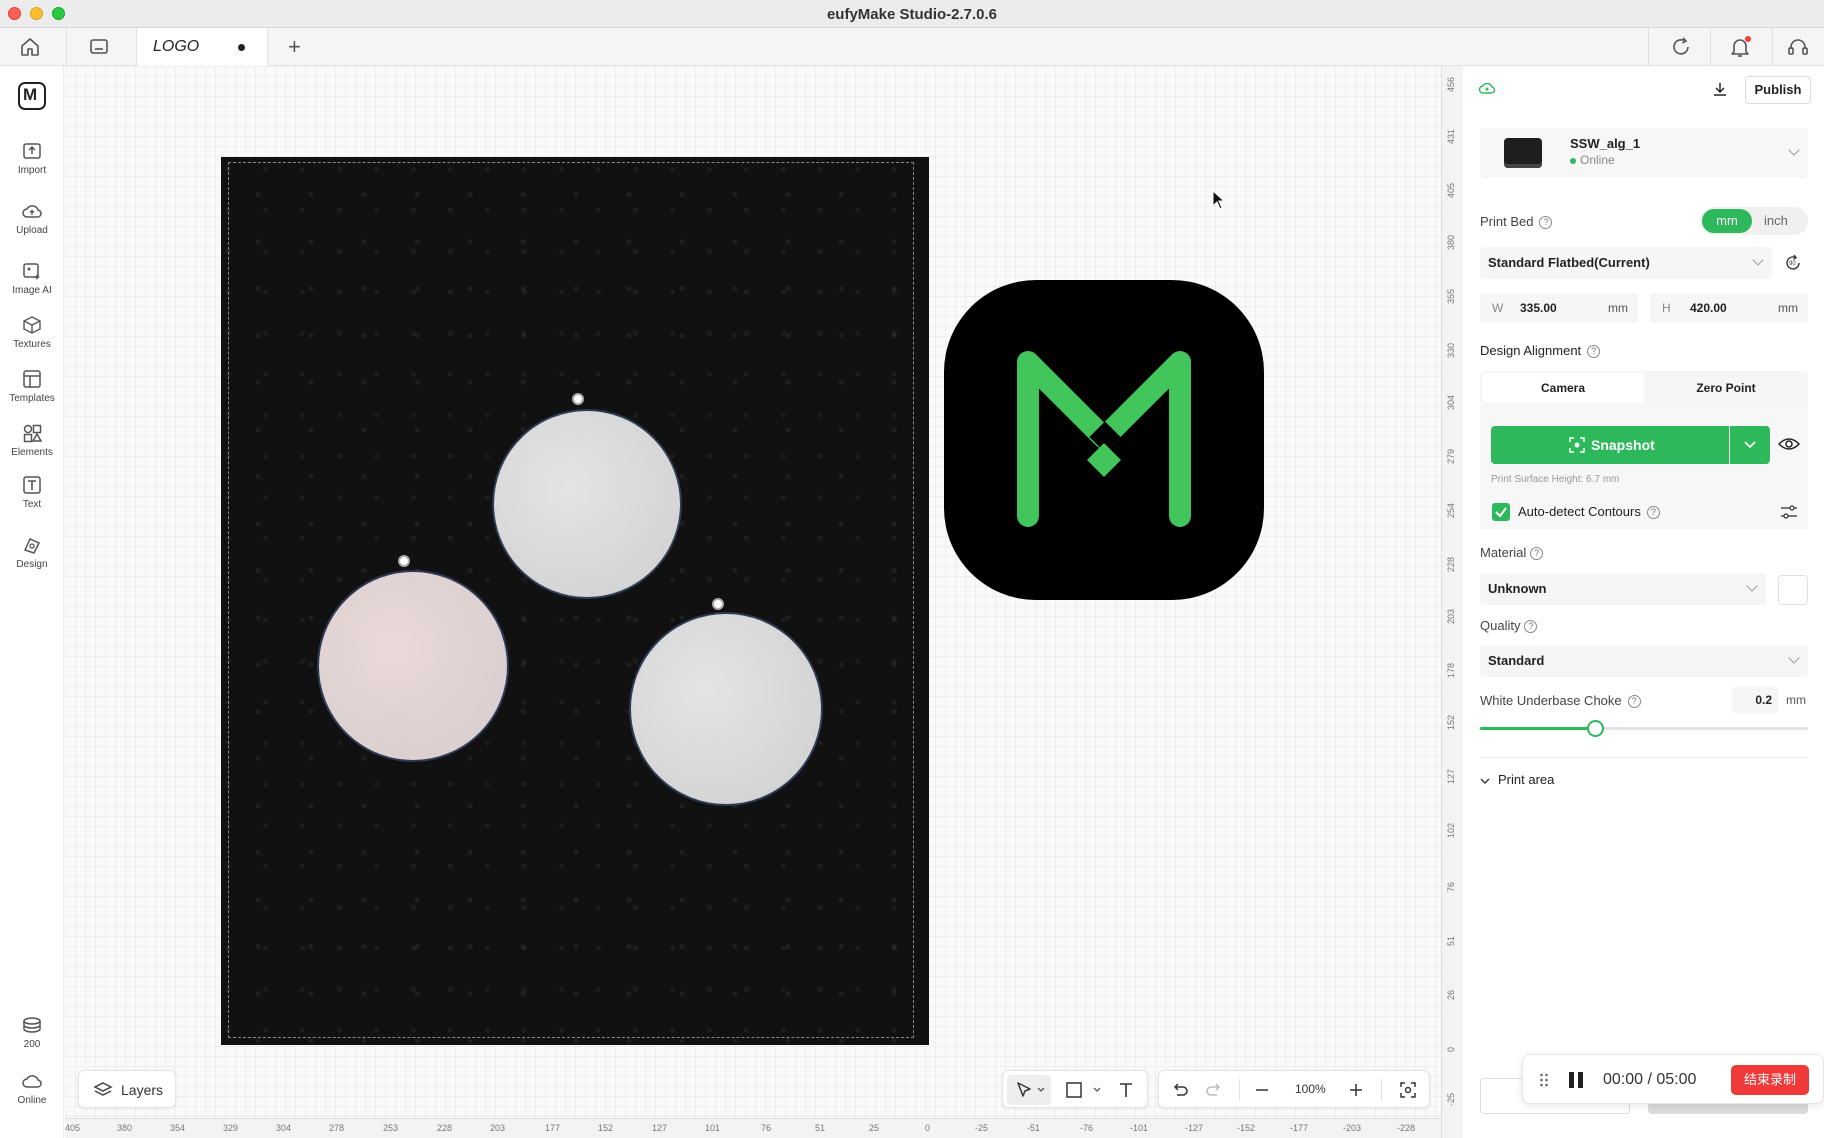 The width and height of the screenshot is (1824, 1138). I want to click on choke-slider, so click(1644, 728).